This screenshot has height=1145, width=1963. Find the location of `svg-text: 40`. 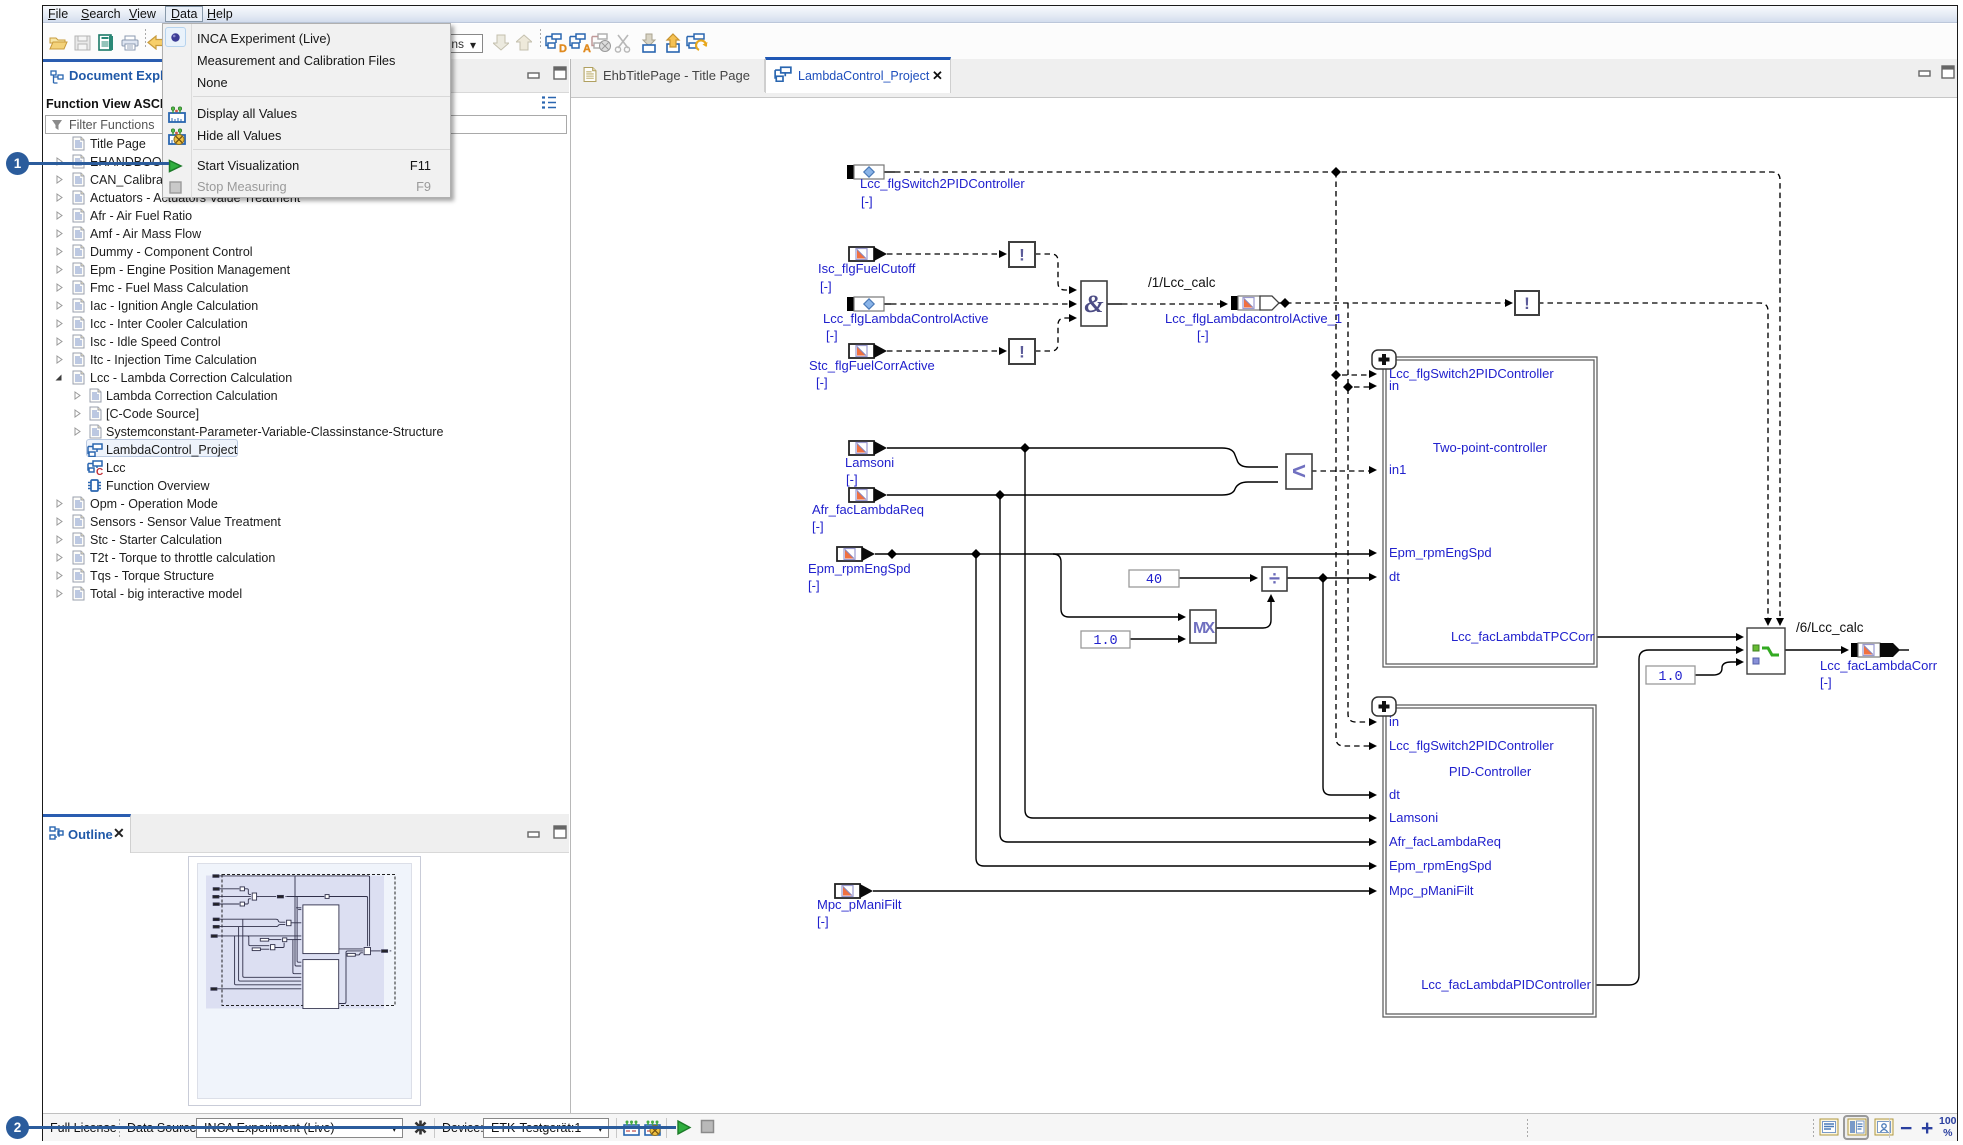

svg-text: 40 is located at coordinates (1154, 580).